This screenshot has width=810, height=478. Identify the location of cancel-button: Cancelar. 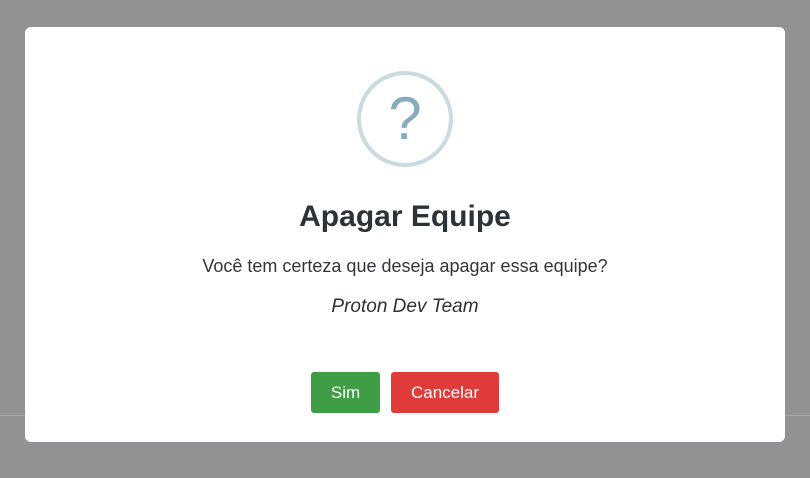
(445, 392).